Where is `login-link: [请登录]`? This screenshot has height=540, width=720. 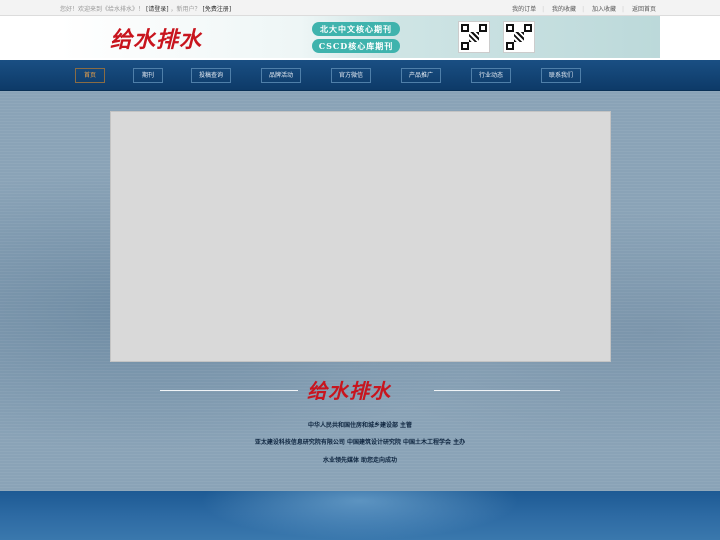
login-link: [请登录] is located at coordinates (157, 9).